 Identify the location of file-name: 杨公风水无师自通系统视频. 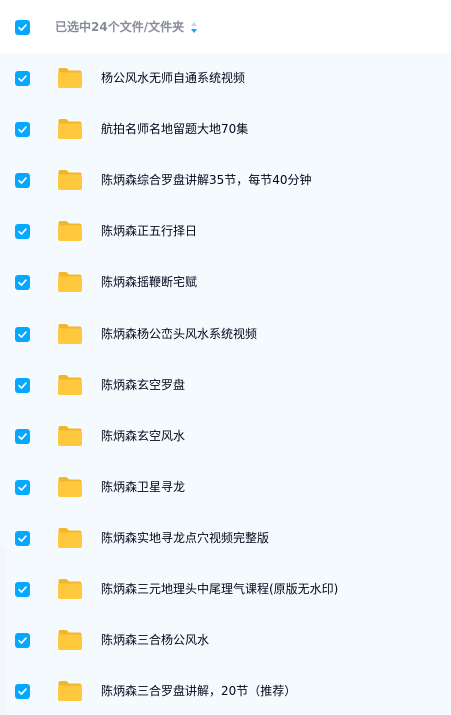
(173, 78).